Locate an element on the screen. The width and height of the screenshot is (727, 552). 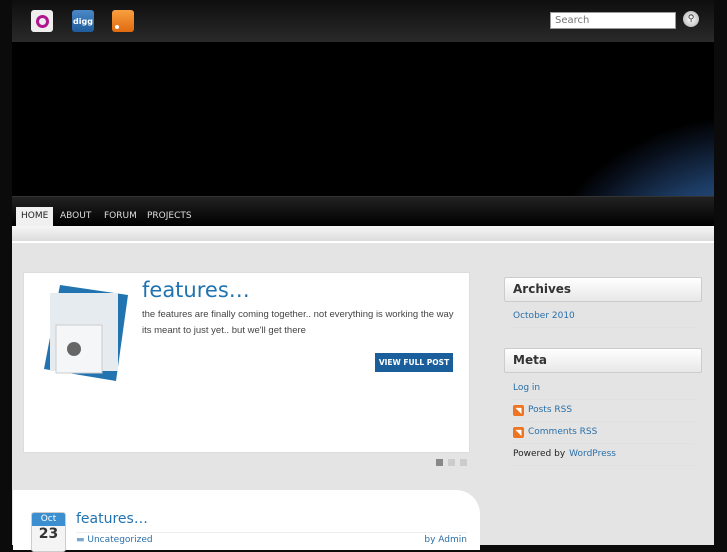
post-category: ▬ Uncategorized is located at coordinates (114, 540).